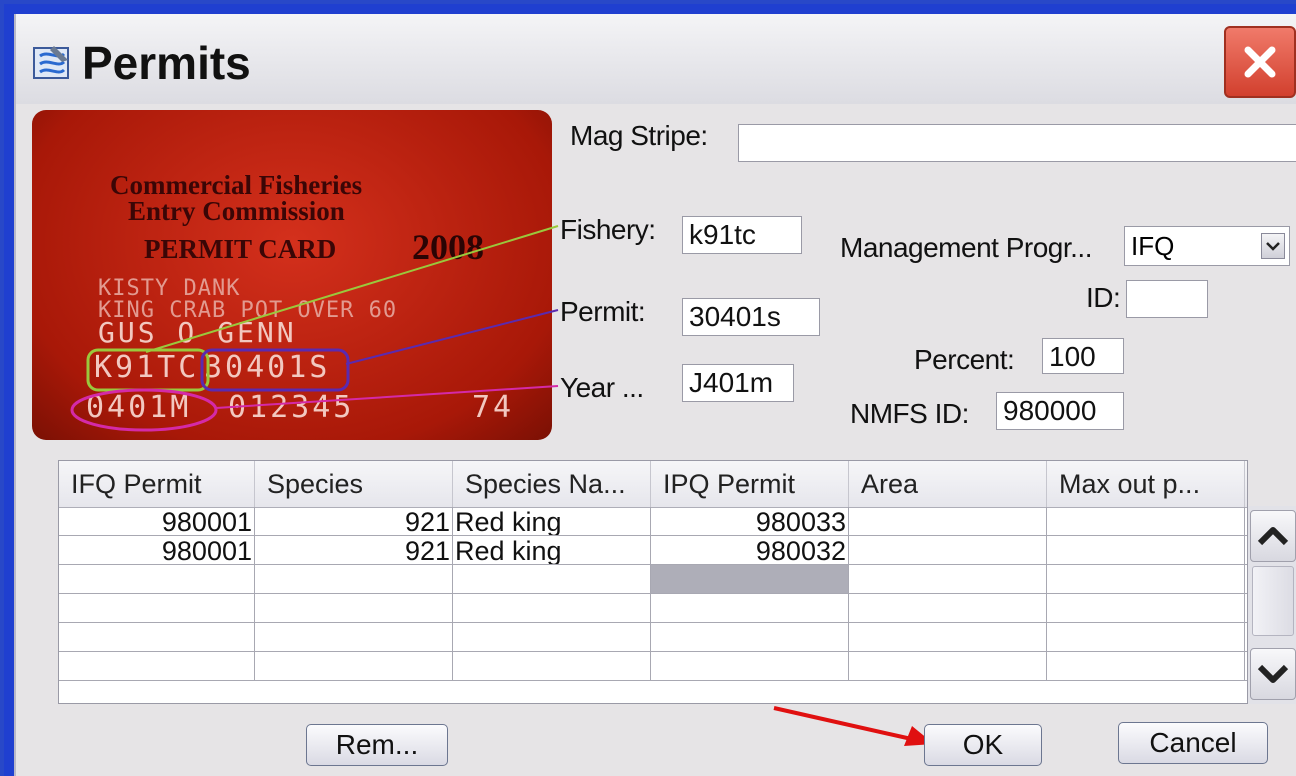  Describe the element at coordinates (738, 383) in the screenshot. I see `year-field: J401m` at that location.